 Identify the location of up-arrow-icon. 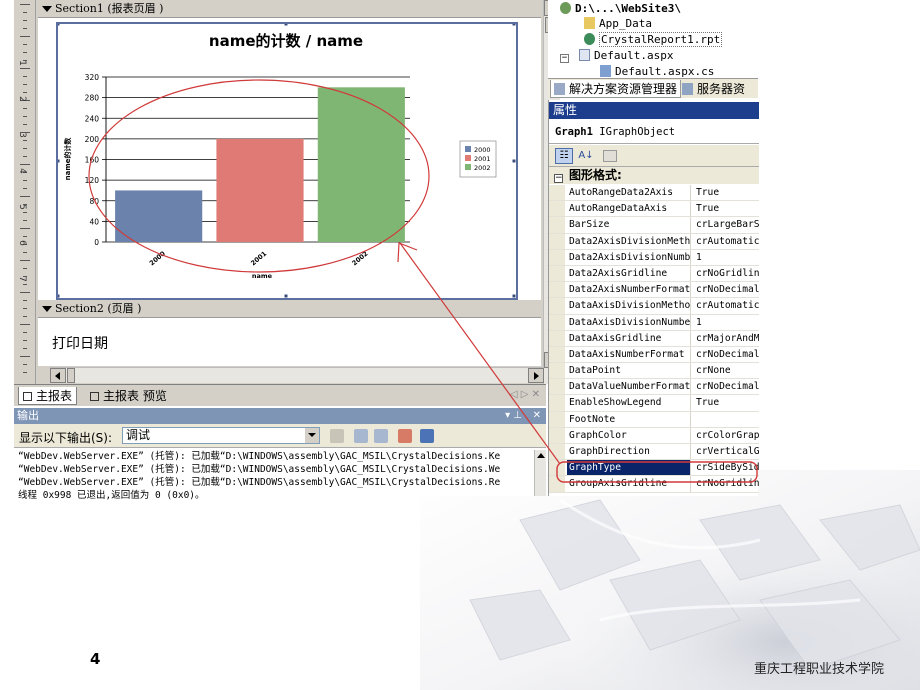
(541, 455).